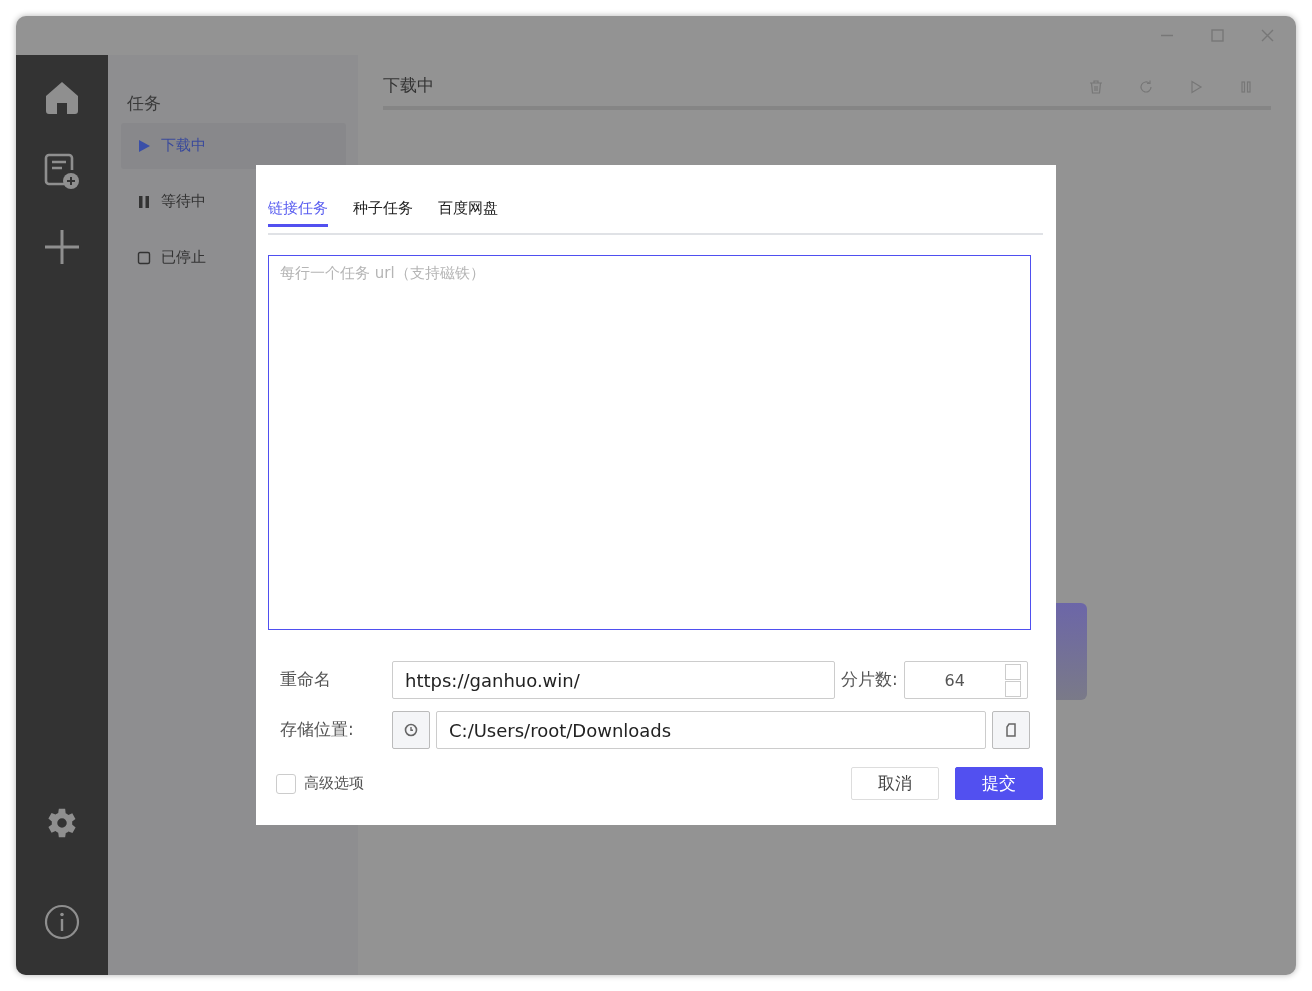 Image resolution: width=1312 pixels, height=991 pixels. I want to click on field-label: 重命名, so click(305, 680).